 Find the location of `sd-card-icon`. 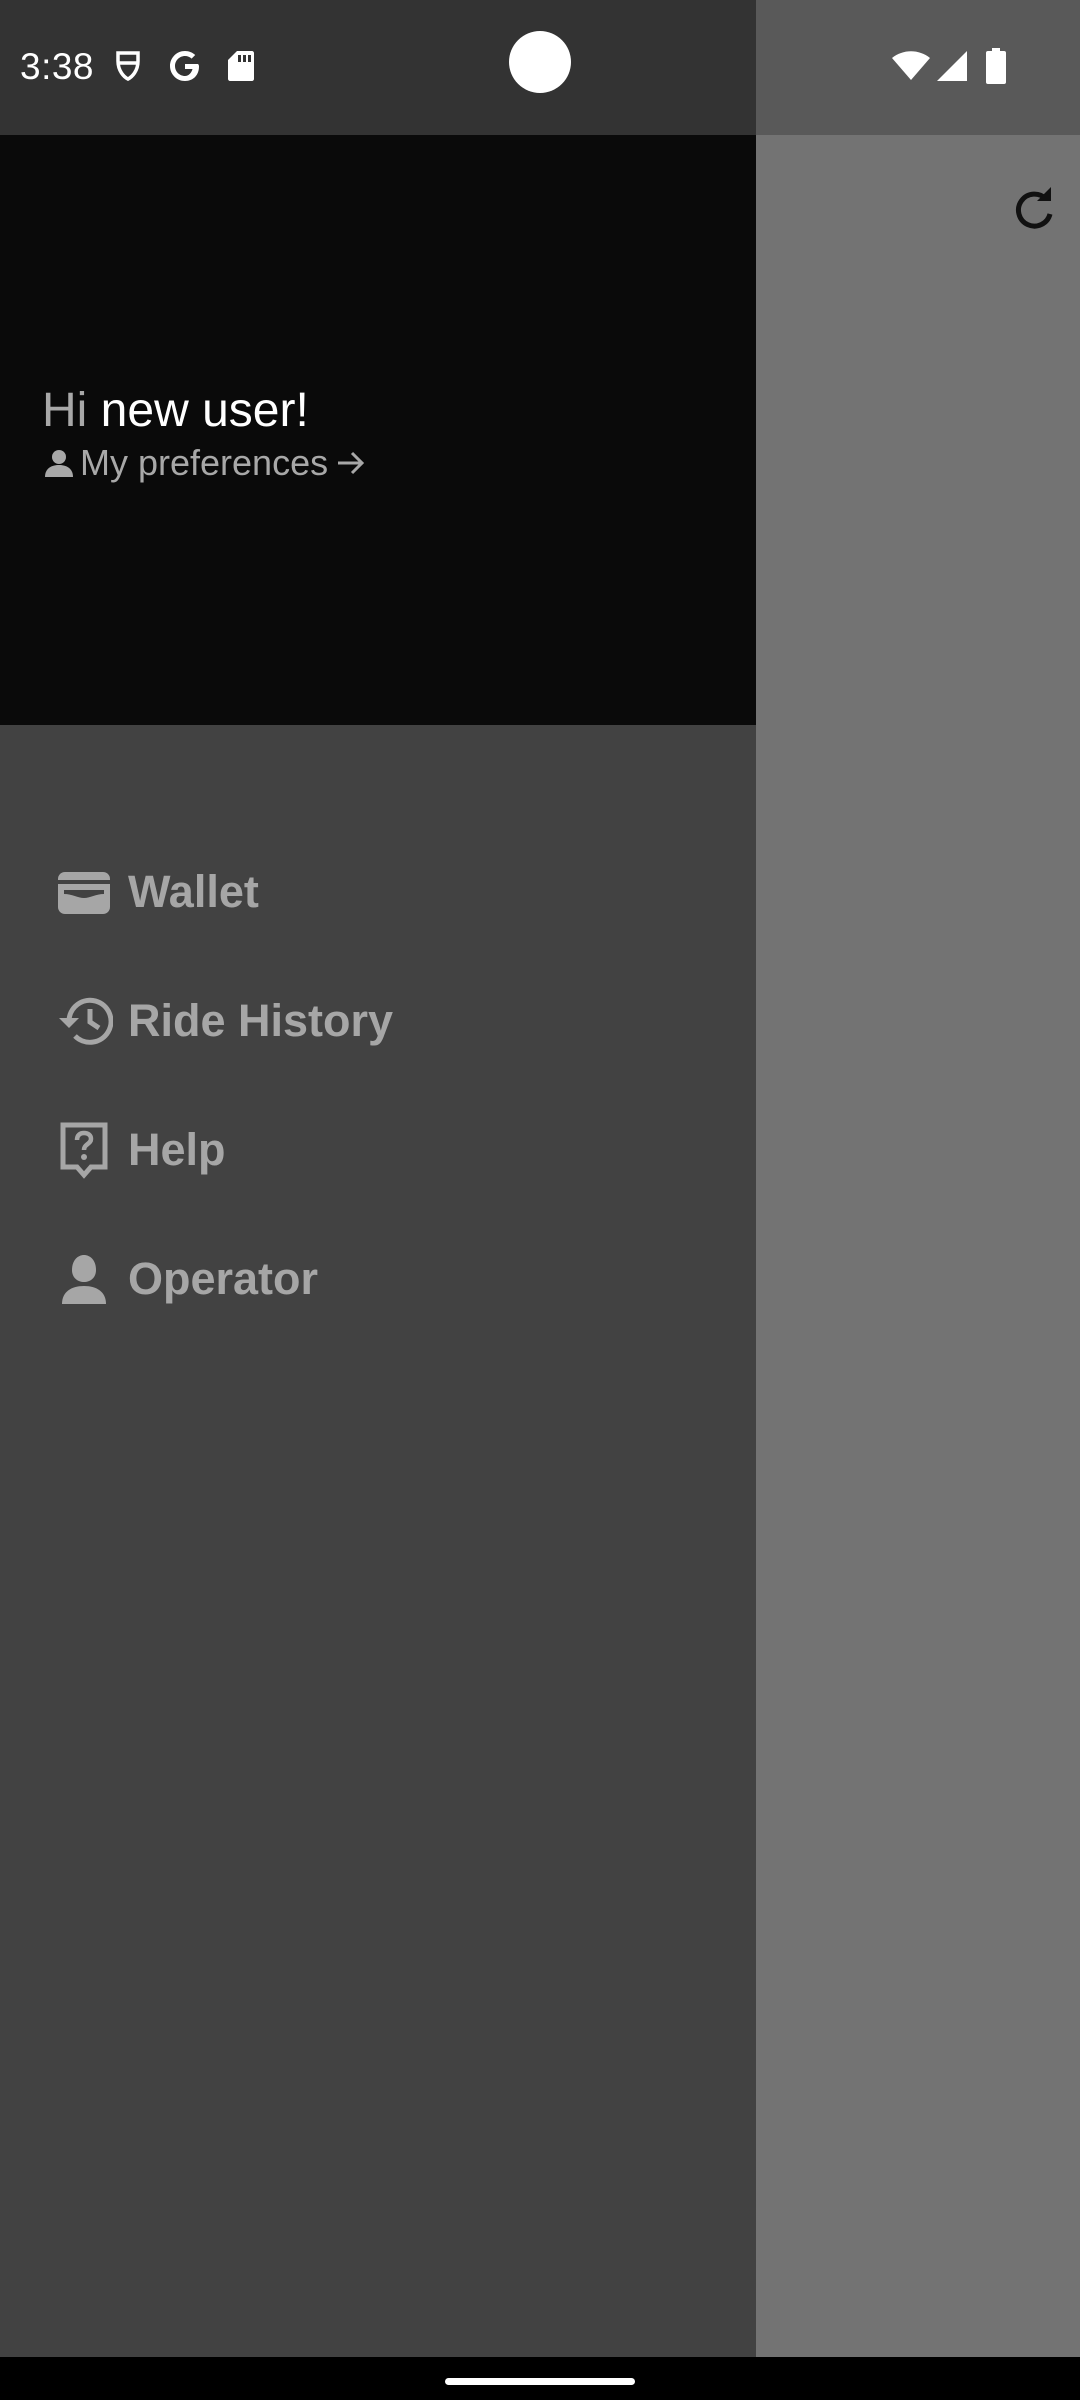

sd-card-icon is located at coordinates (241, 66).